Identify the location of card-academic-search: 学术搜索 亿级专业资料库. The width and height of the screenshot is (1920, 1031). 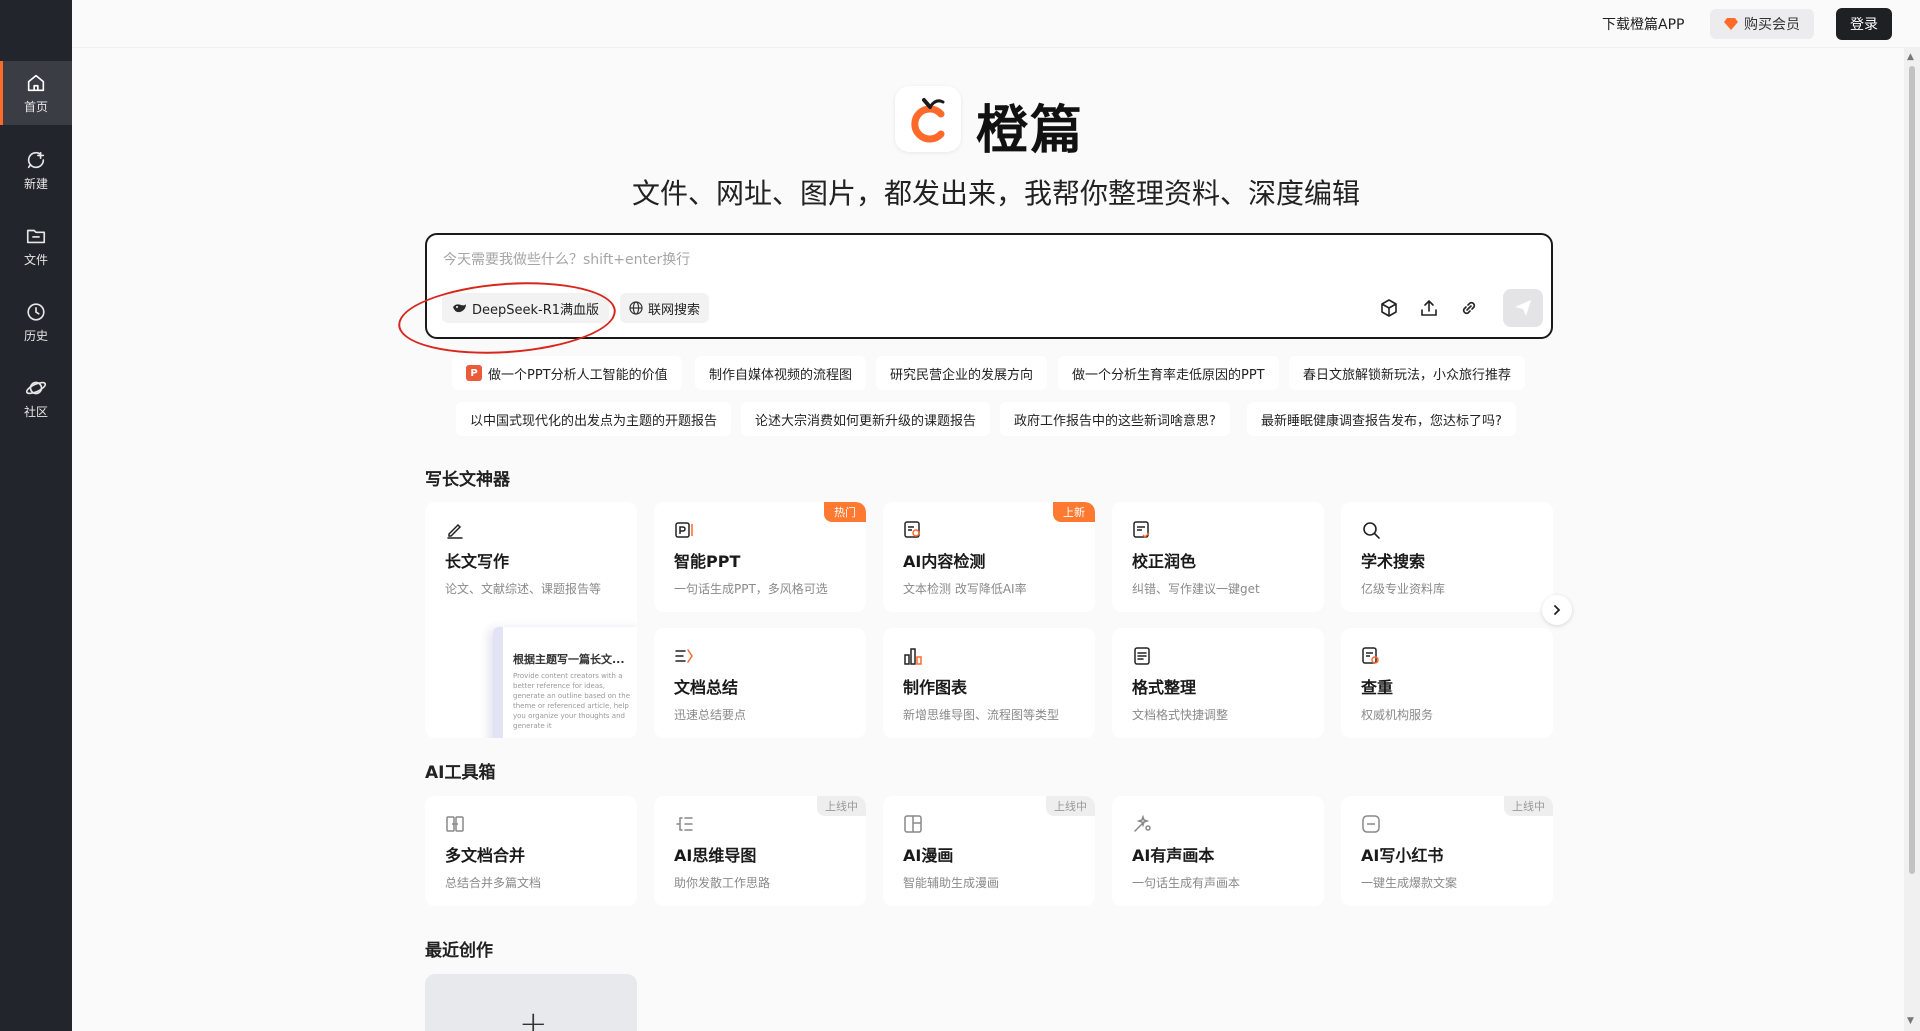
(1447, 557).